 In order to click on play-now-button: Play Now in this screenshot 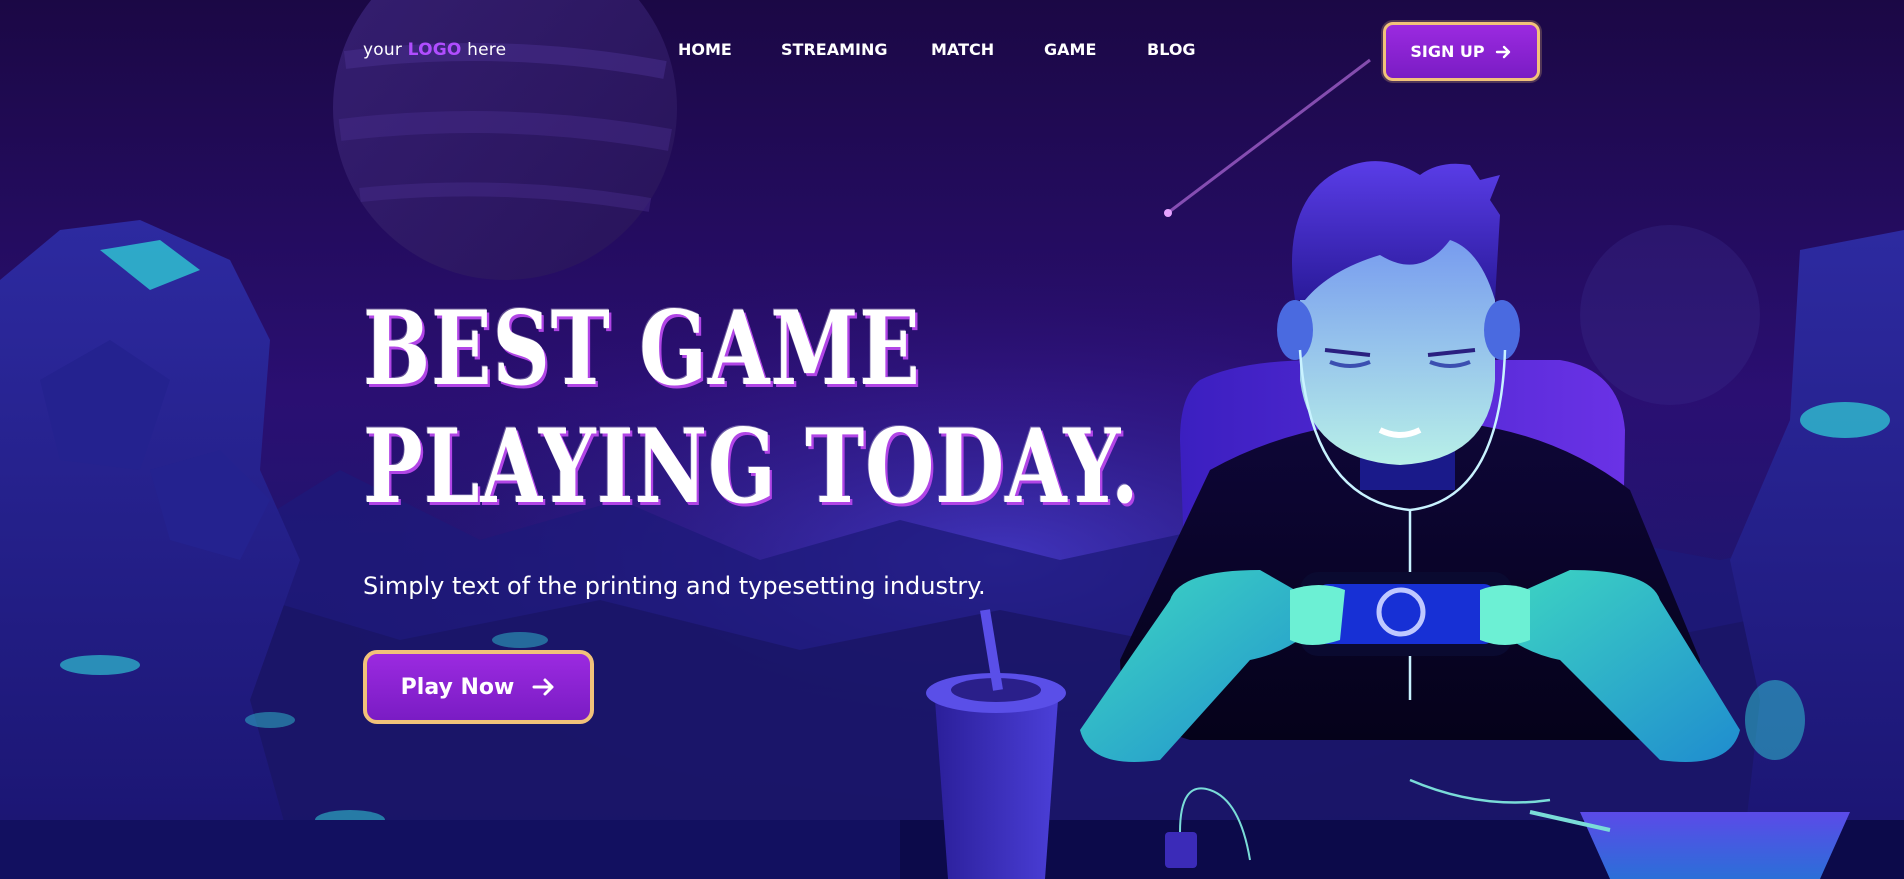, I will do `click(478, 687)`.